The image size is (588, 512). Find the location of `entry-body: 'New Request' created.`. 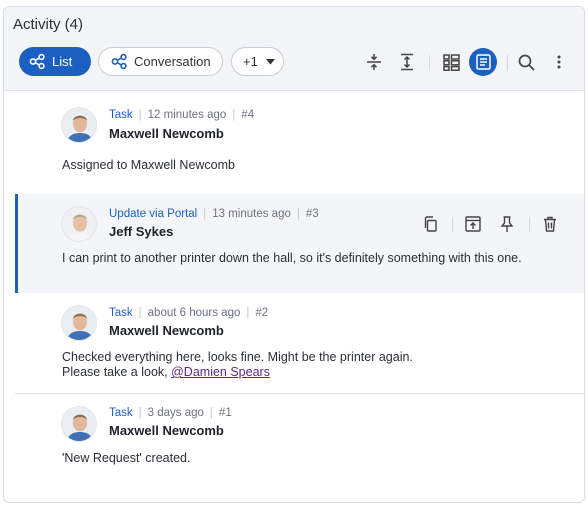

entry-body: 'New Request' created. is located at coordinates (126, 458).